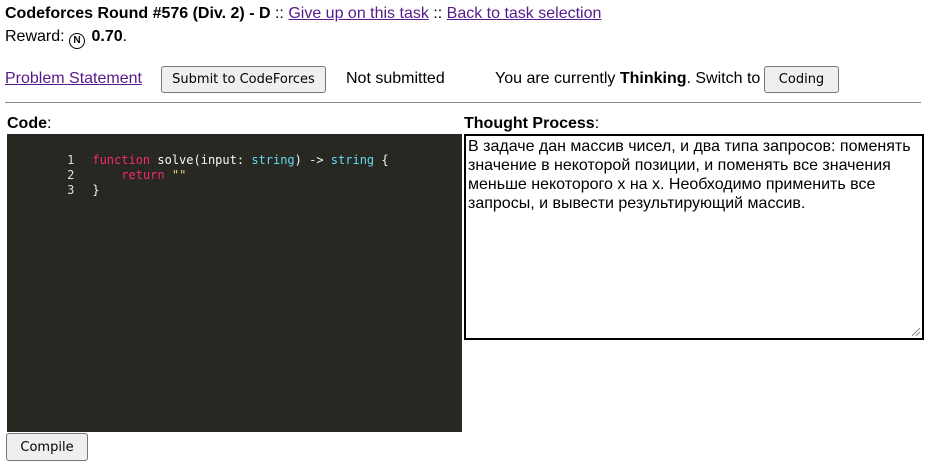  Describe the element at coordinates (107, 36) in the screenshot. I see `reward-value: 0.70` at that location.